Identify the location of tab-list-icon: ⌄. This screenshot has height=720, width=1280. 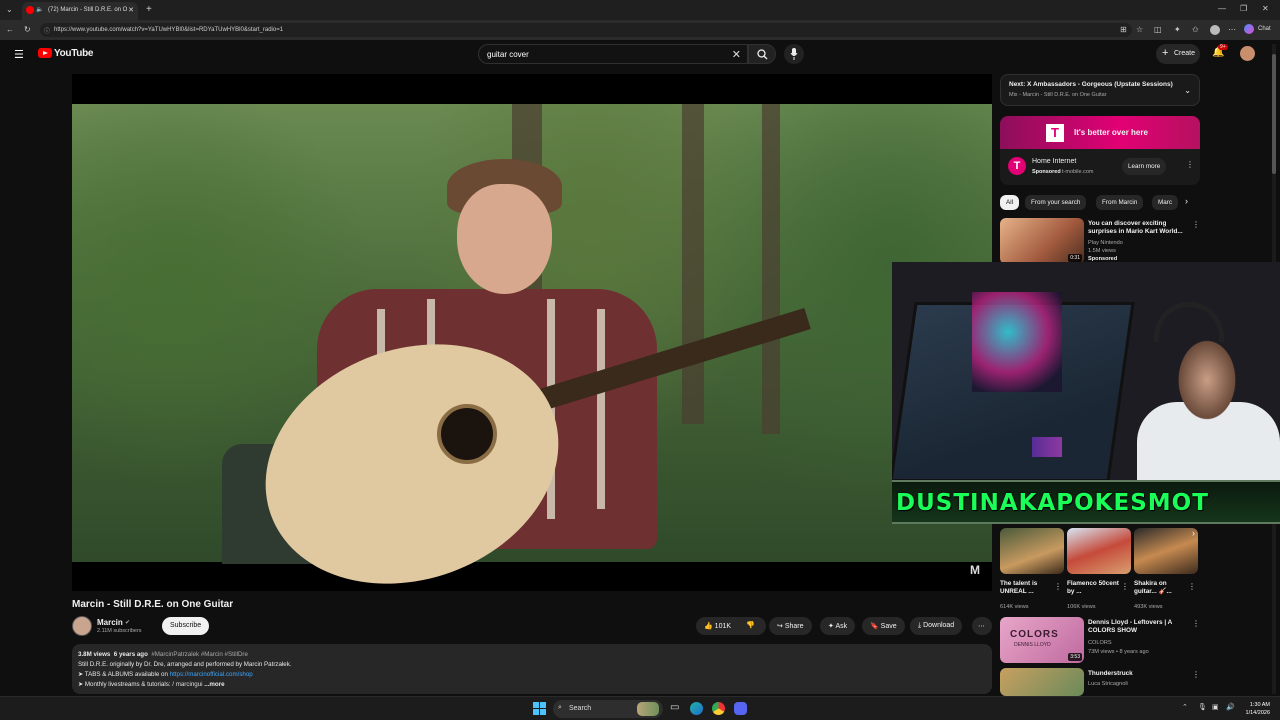
(9, 10).